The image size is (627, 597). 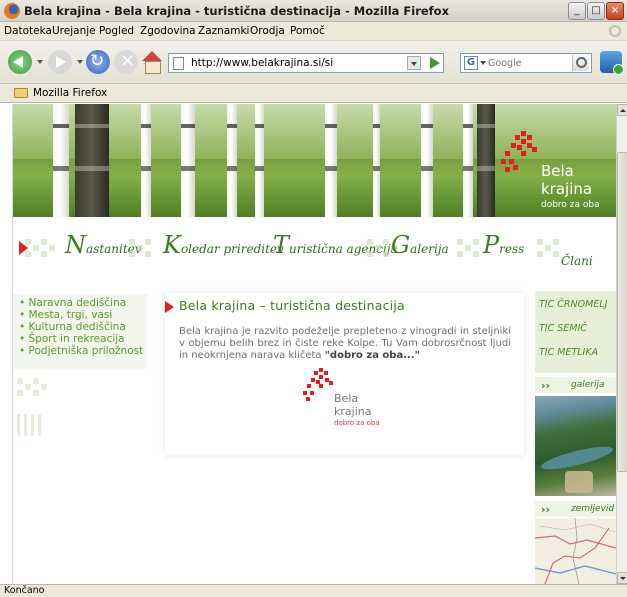 I want to click on menu-datoteka: Datoteka, so click(x=28, y=31).